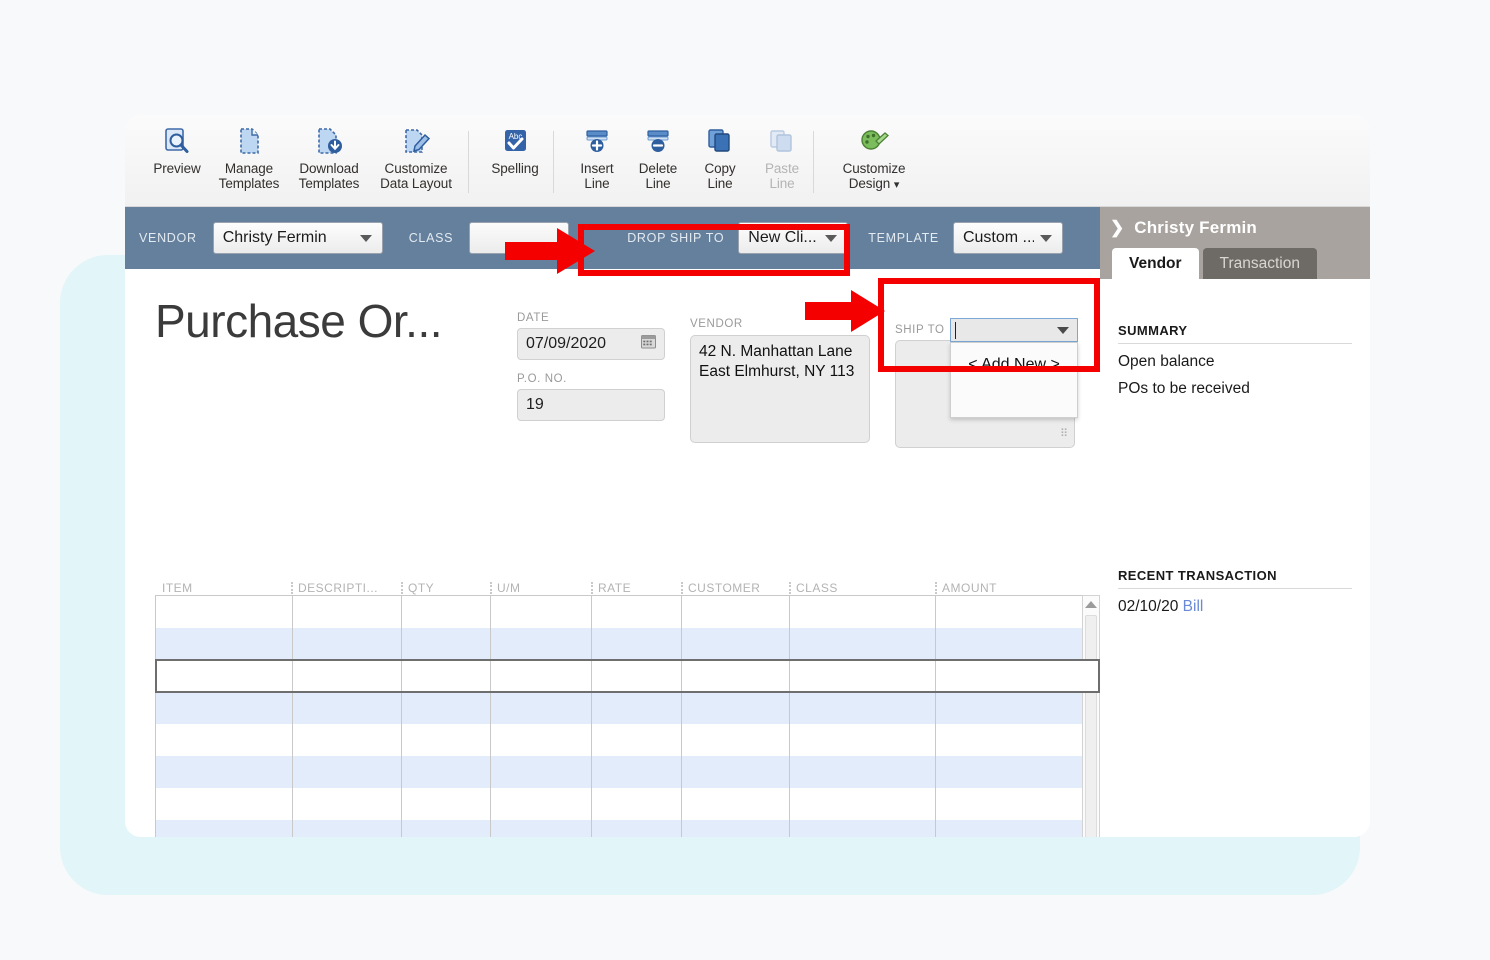 The image size is (1490, 960). I want to click on toolbar-button-customize-data-layout: Customize Data Layout, so click(416, 163).